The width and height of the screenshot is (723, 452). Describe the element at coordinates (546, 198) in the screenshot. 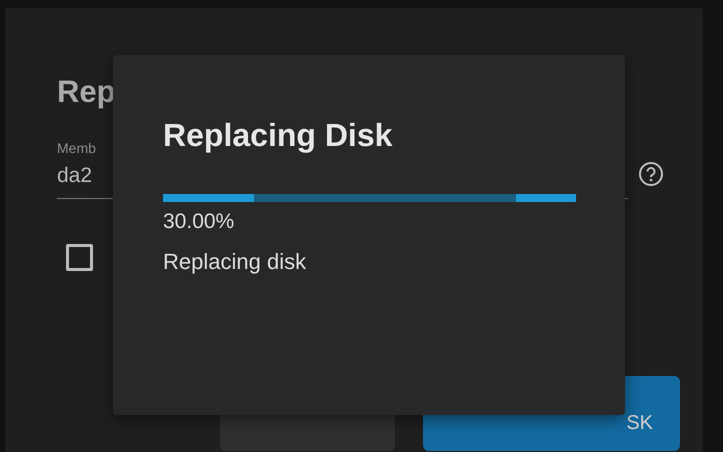

I see `progress-segment` at that location.